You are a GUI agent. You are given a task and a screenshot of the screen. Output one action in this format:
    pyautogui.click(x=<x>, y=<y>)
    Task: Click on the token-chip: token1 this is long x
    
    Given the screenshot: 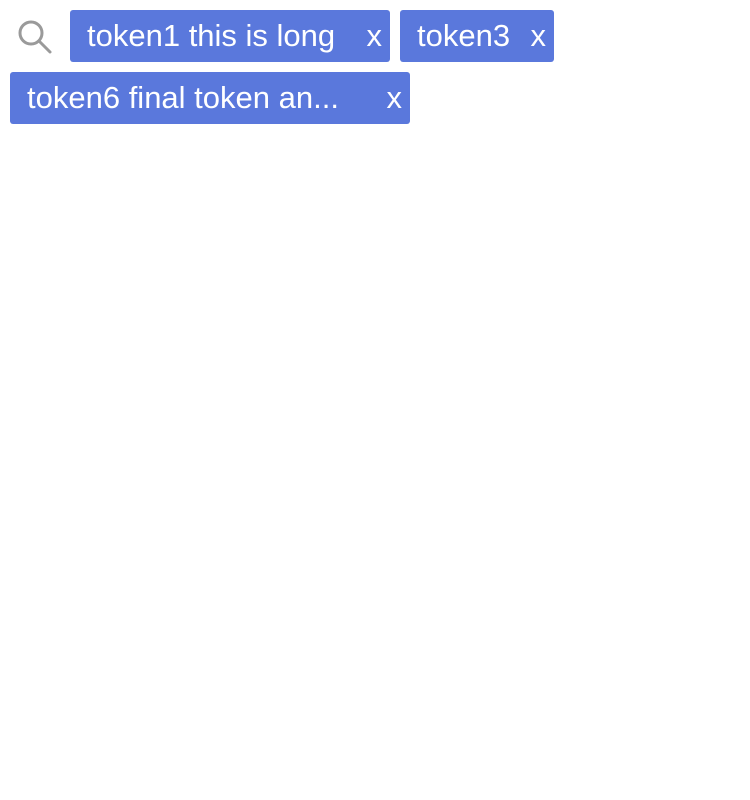 What is the action you would take?
    pyautogui.click(x=230, y=36)
    